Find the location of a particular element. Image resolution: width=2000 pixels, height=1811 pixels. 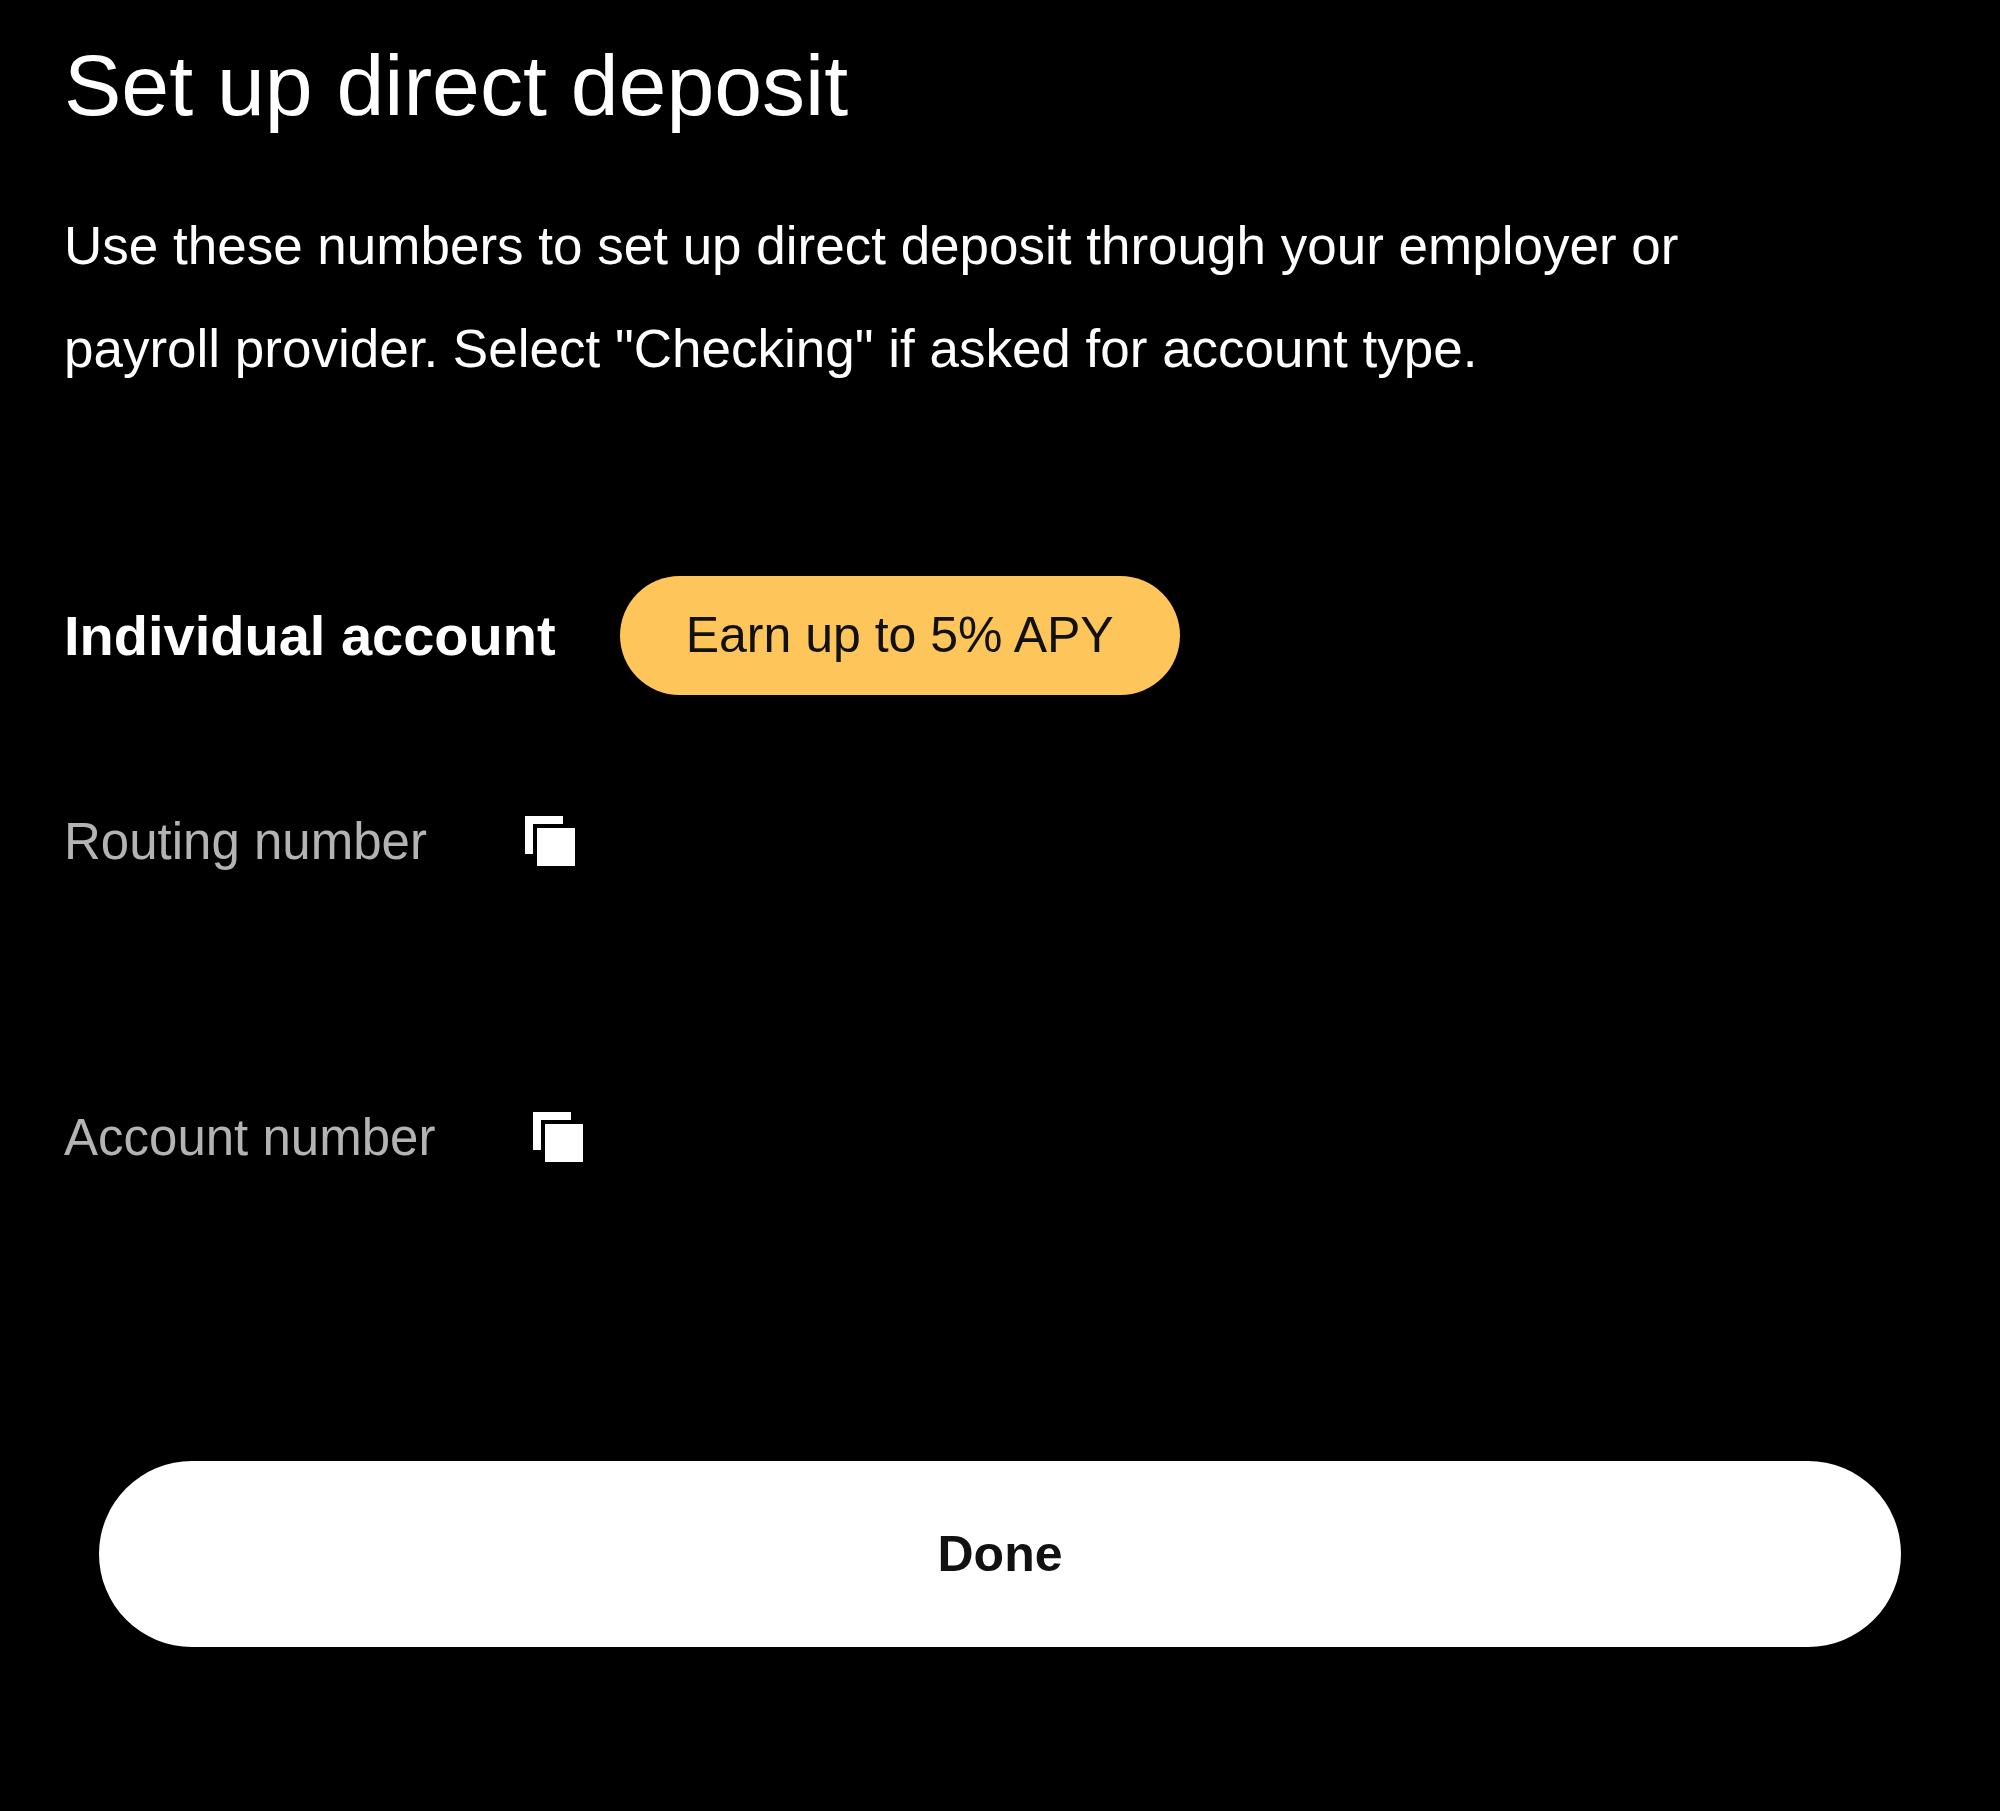

field-label: Routing number is located at coordinates (245, 841).